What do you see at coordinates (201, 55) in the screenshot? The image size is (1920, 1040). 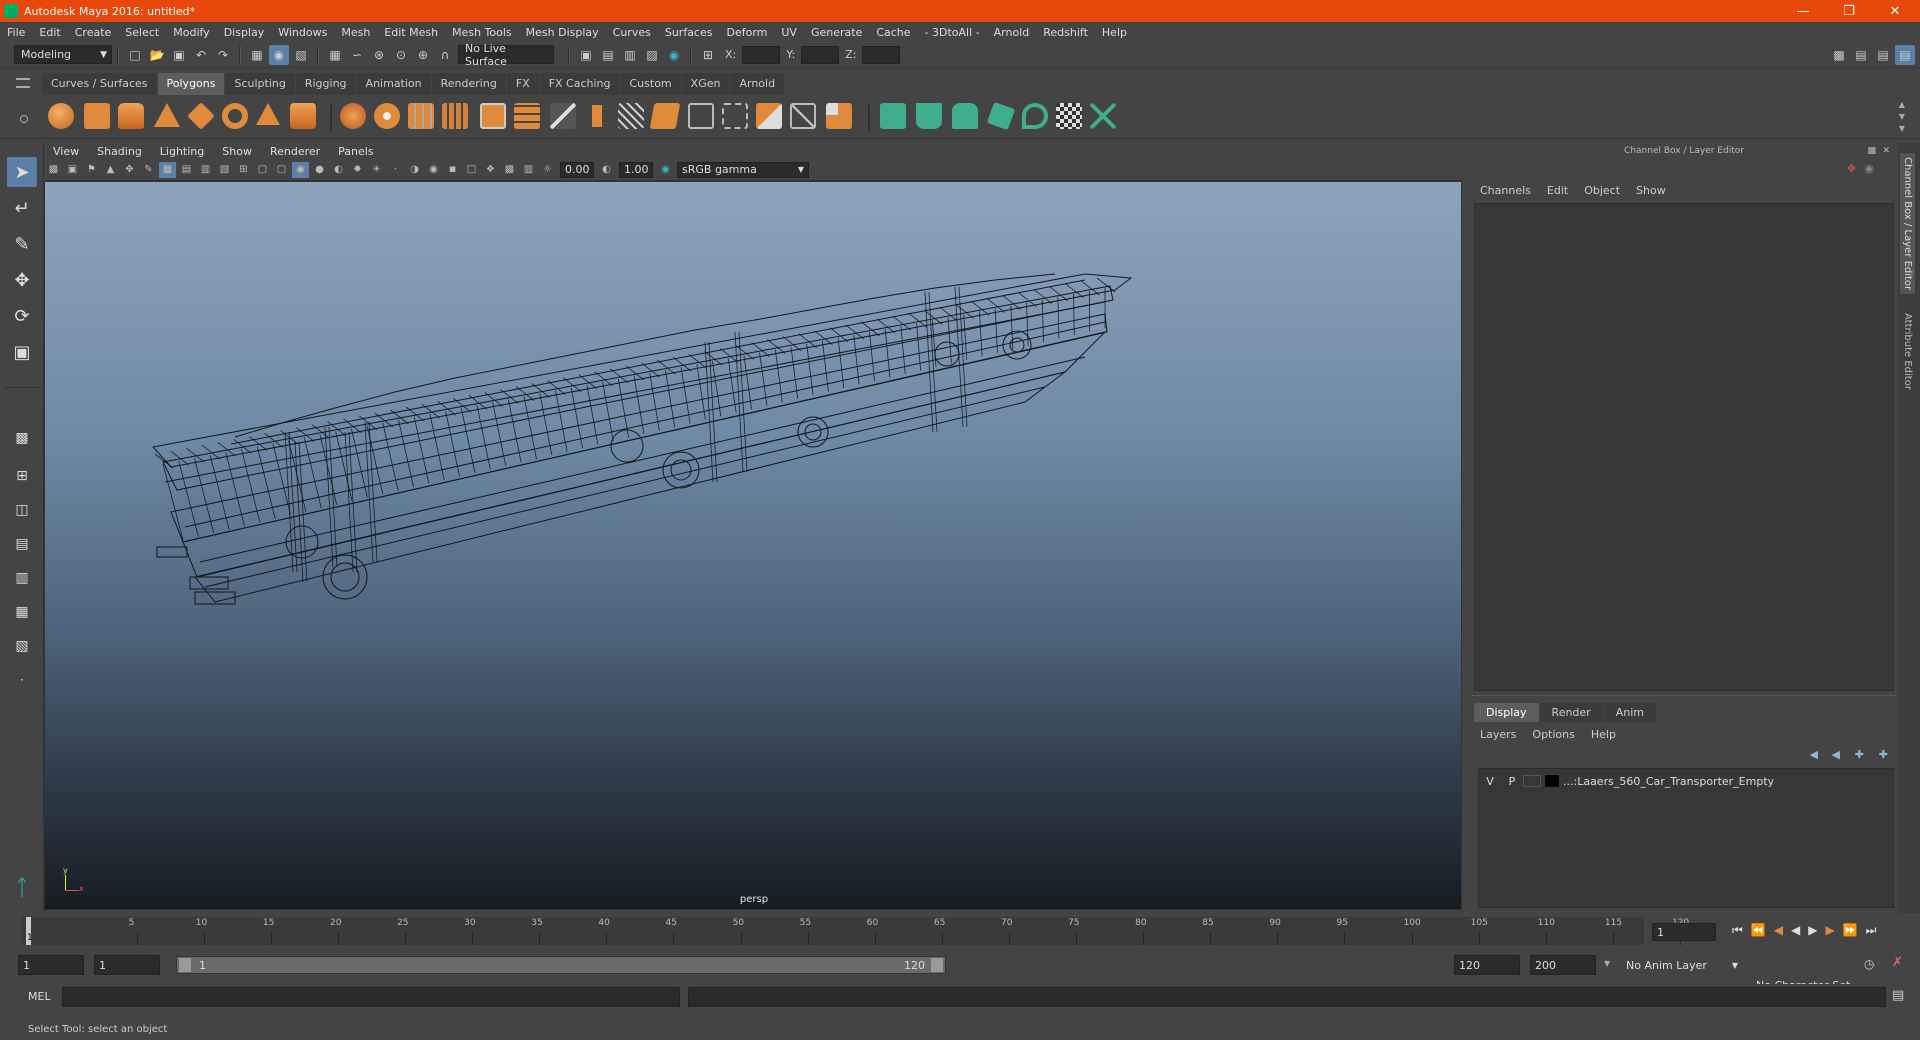 I see `undo-icon: ↶` at bounding box center [201, 55].